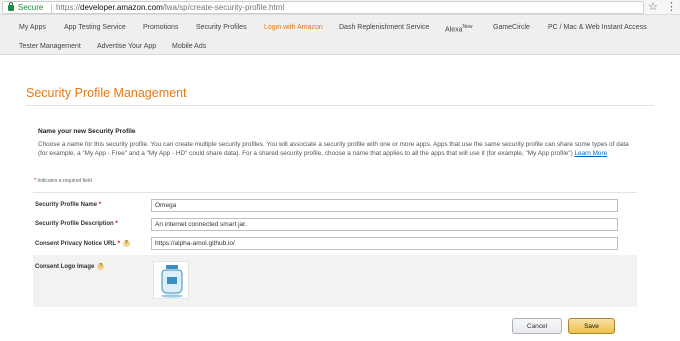 Image resolution: width=680 pixels, height=341 pixels. I want to click on nav-mobile-ads: Mobile Ads, so click(189, 46).